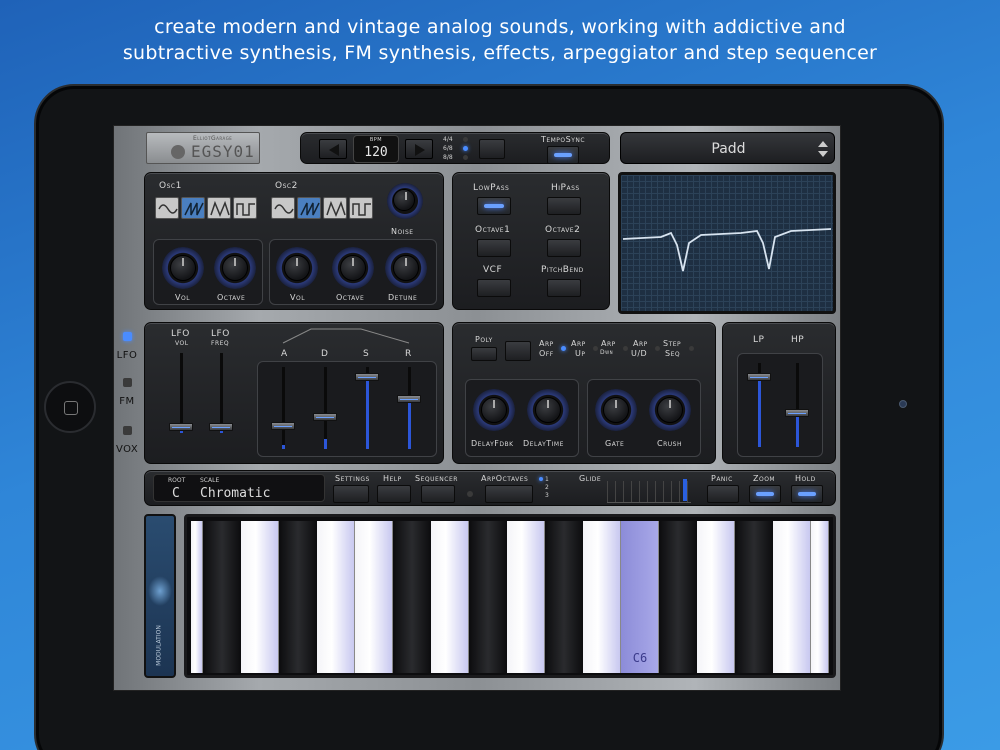  I want to click on gate-knob, so click(616, 410).